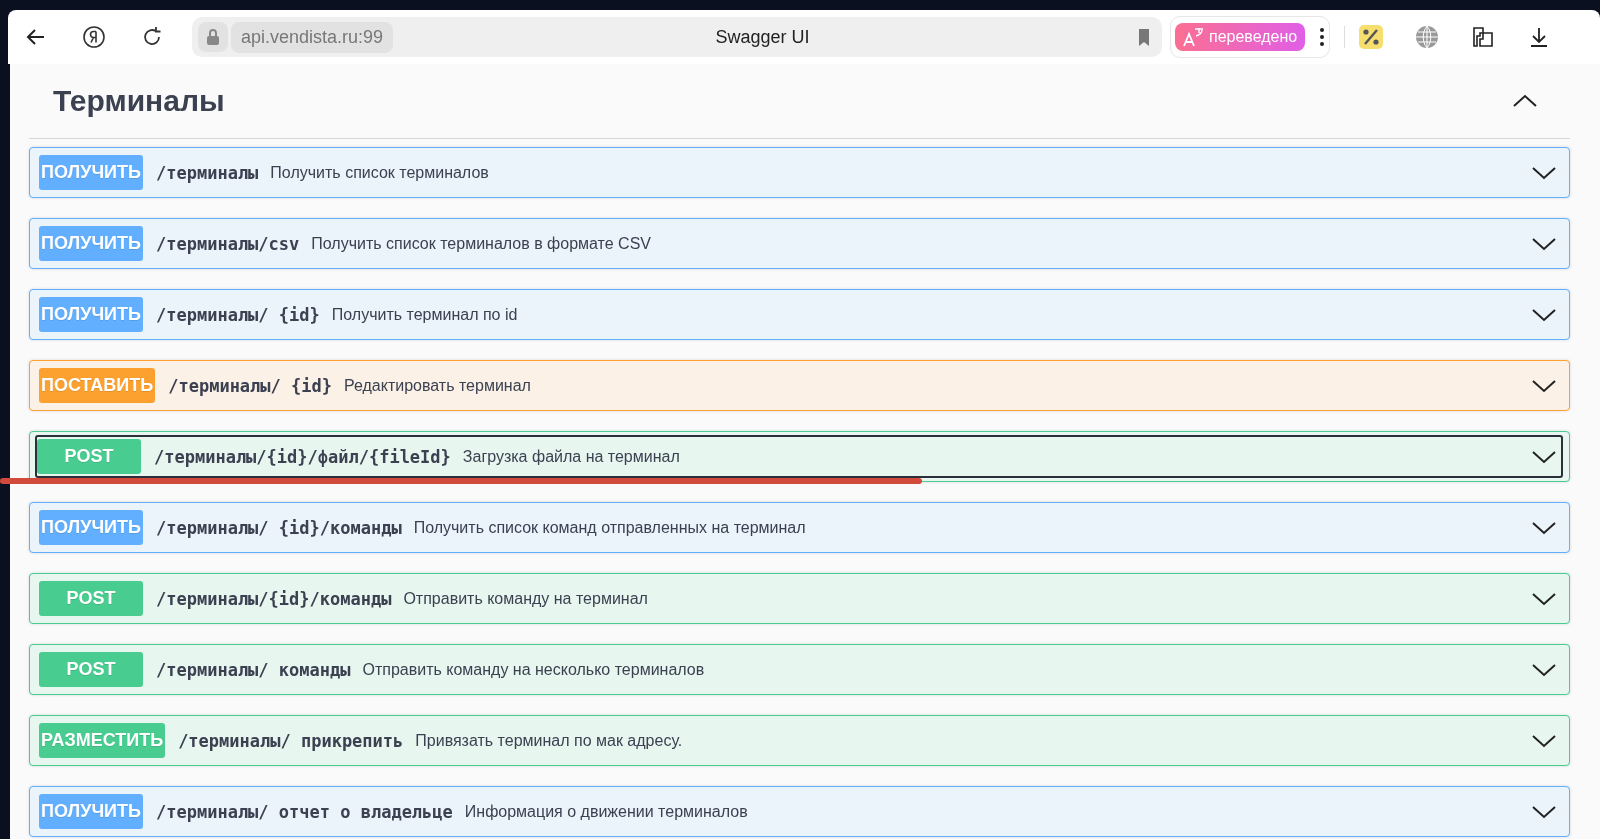 The image size is (1600, 839). I want to click on endpoint-summary: Редактировать терминал, so click(438, 385).